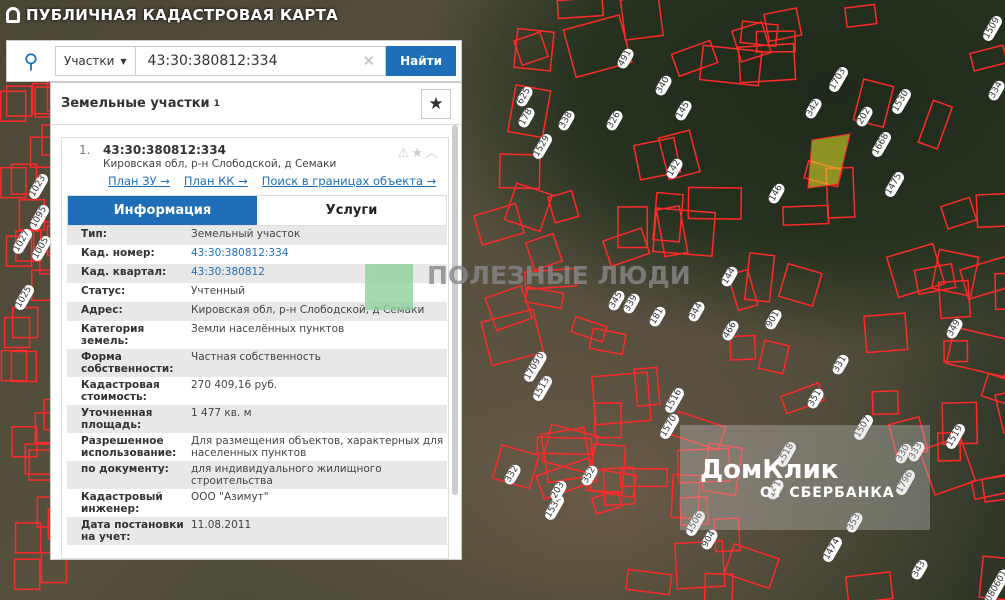 The width and height of the screenshot is (1005, 600). Describe the element at coordinates (246, 234) in the screenshot. I see `info-value: Земельный участок` at that location.